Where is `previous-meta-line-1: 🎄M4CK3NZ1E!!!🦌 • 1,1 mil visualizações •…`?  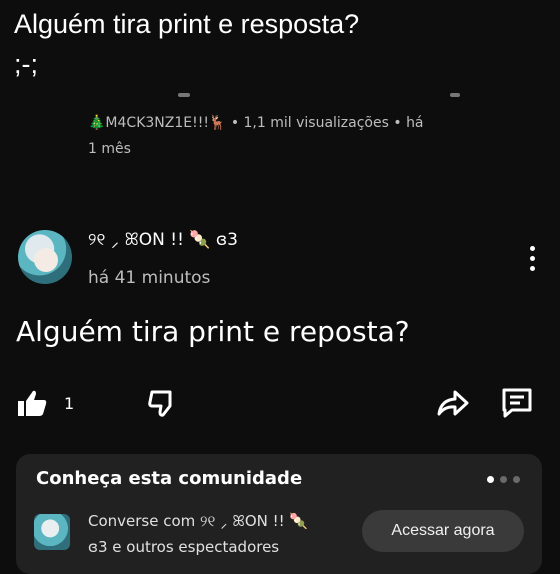 previous-meta-line-1: 🎄M4CK3NZ1E!!!🦌 • 1,1 mil visualizações •… is located at coordinates (256, 123).